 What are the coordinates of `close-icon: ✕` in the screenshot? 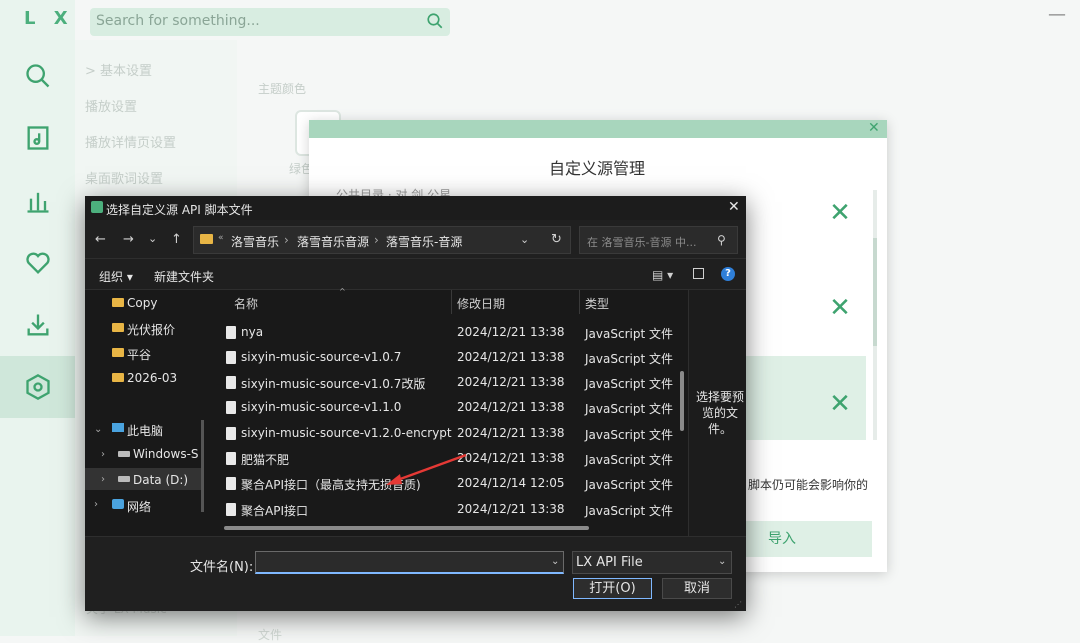 It's located at (874, 128).